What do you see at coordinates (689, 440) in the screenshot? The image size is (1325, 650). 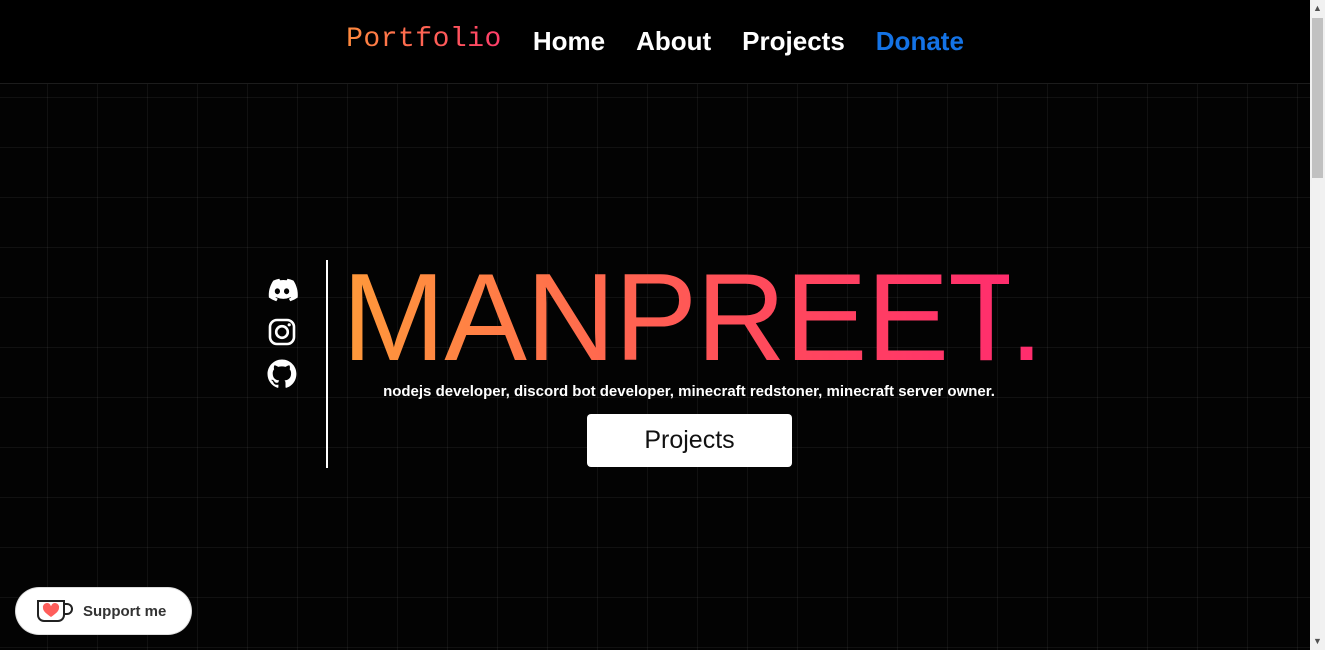 I see `projects-button: Projects` at bounding box center [689, 440].